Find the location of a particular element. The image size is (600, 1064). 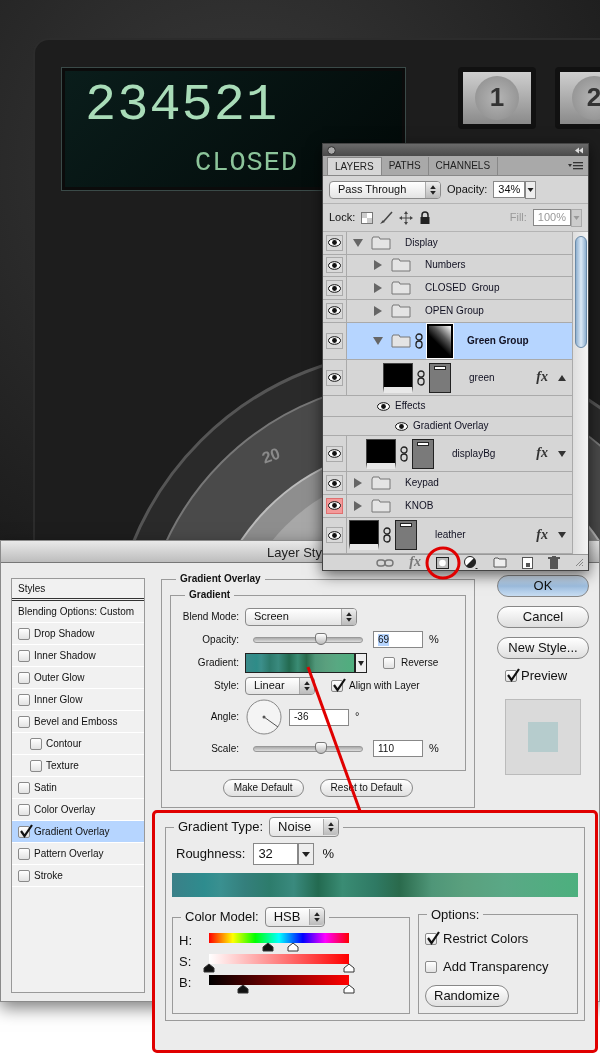

menu-icon is located at coordinates (576, 166).